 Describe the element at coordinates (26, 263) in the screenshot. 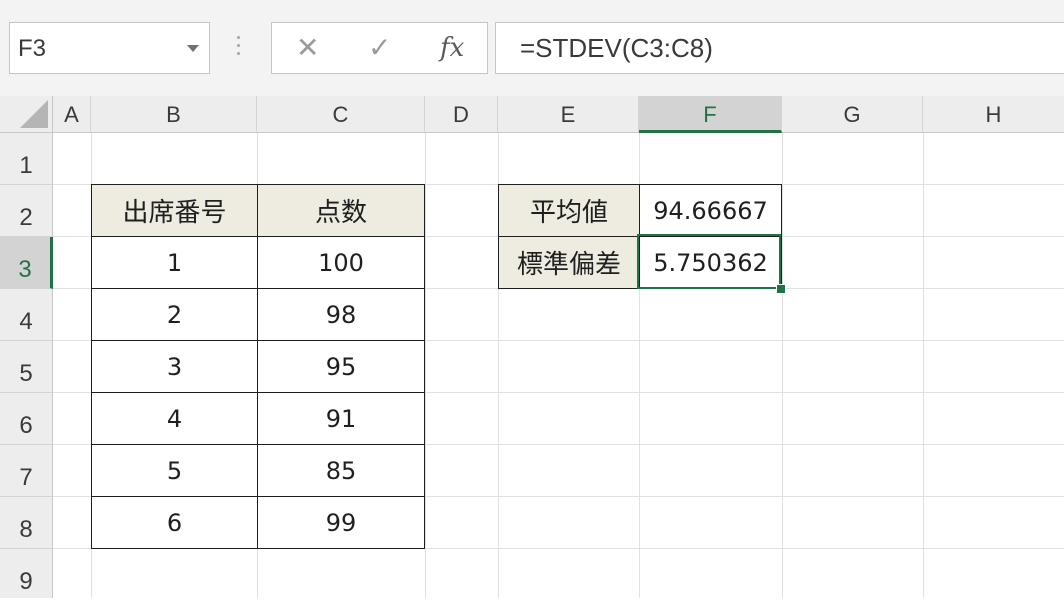

I see `row-header-3: 3` at that location.